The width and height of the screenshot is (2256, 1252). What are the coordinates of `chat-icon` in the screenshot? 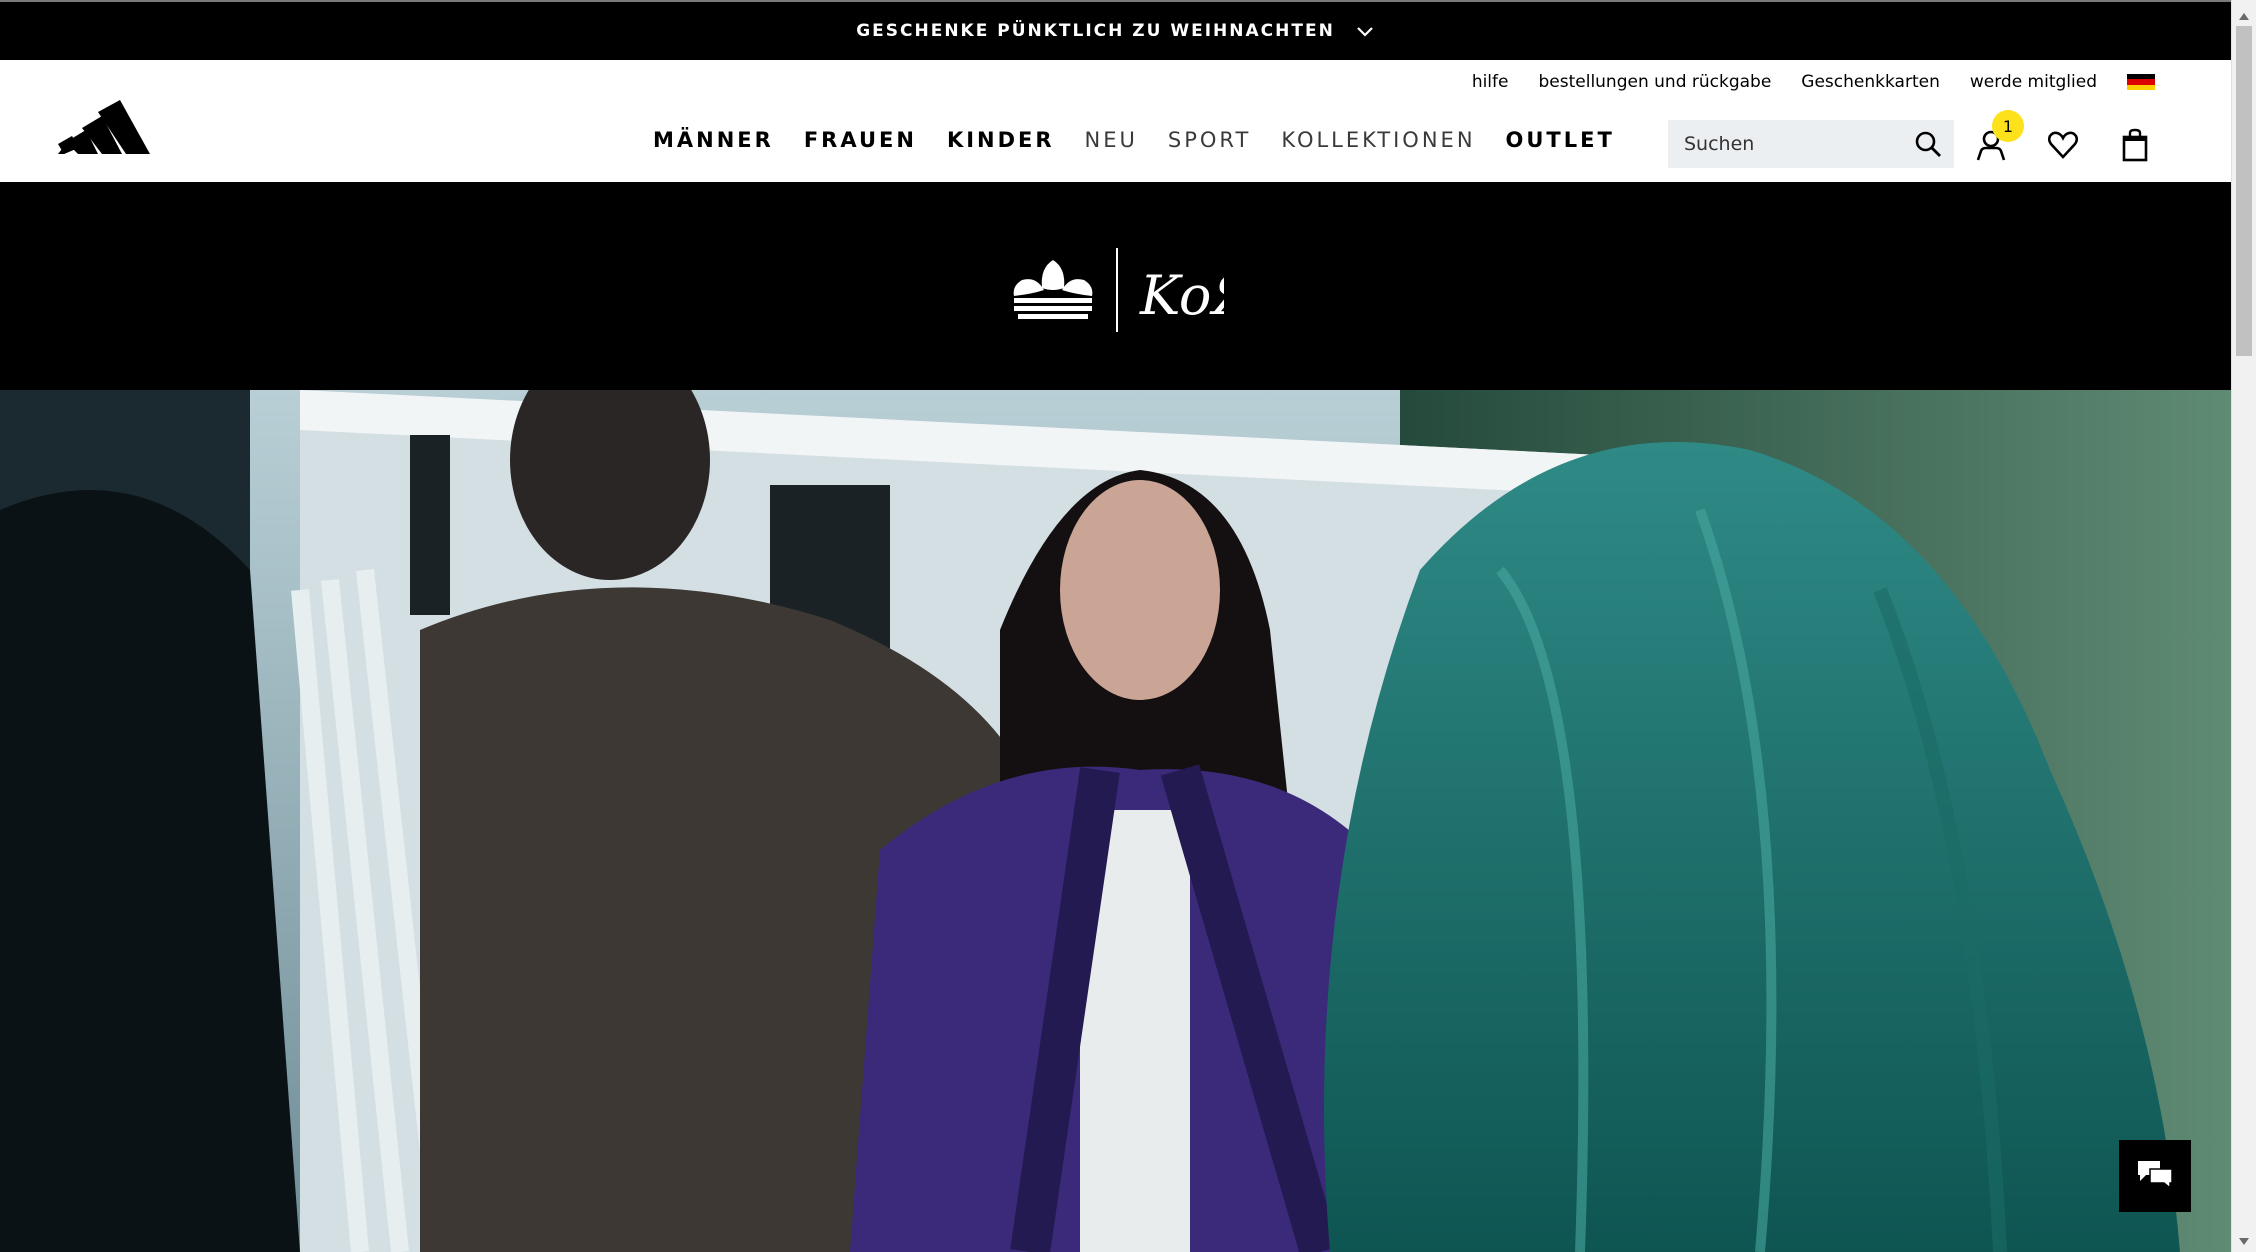 It's located at (2155, 1176).